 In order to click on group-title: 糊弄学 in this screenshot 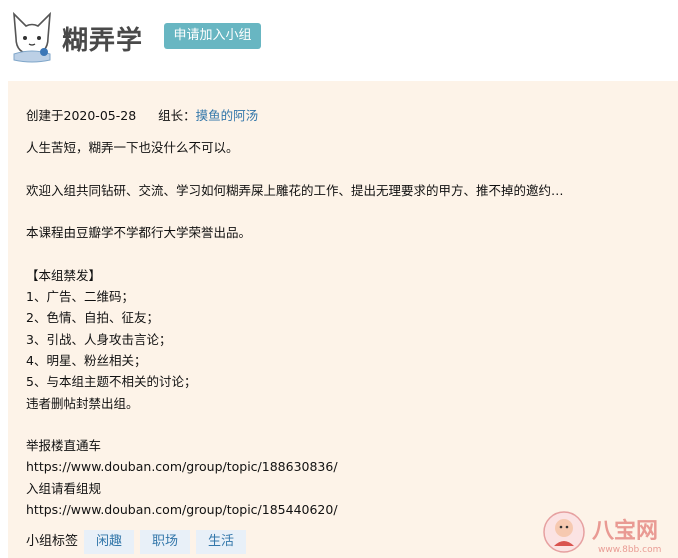, I will do `click(103, 41)`.